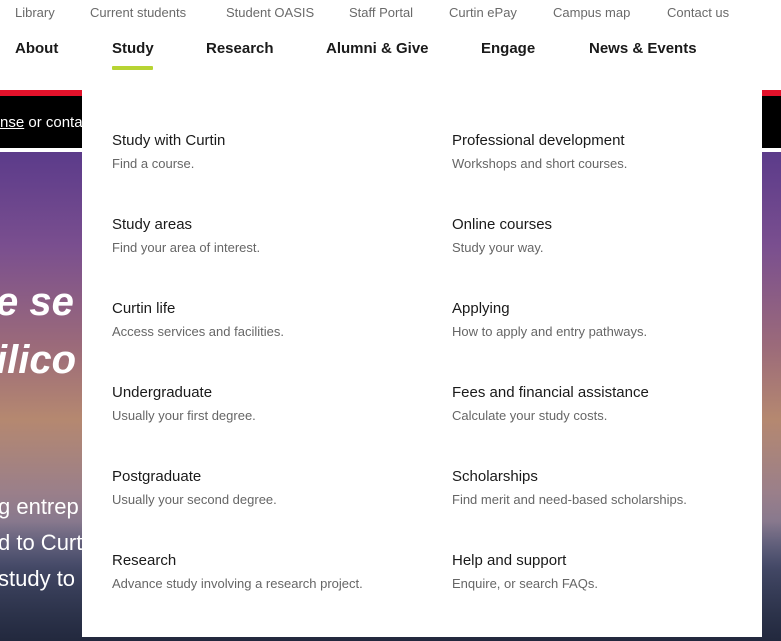 The image size is (781, 641). Describe the element at coordinates (643, 48) in the screenshot. I see `nav-item-news-events: News & Events` at that location.